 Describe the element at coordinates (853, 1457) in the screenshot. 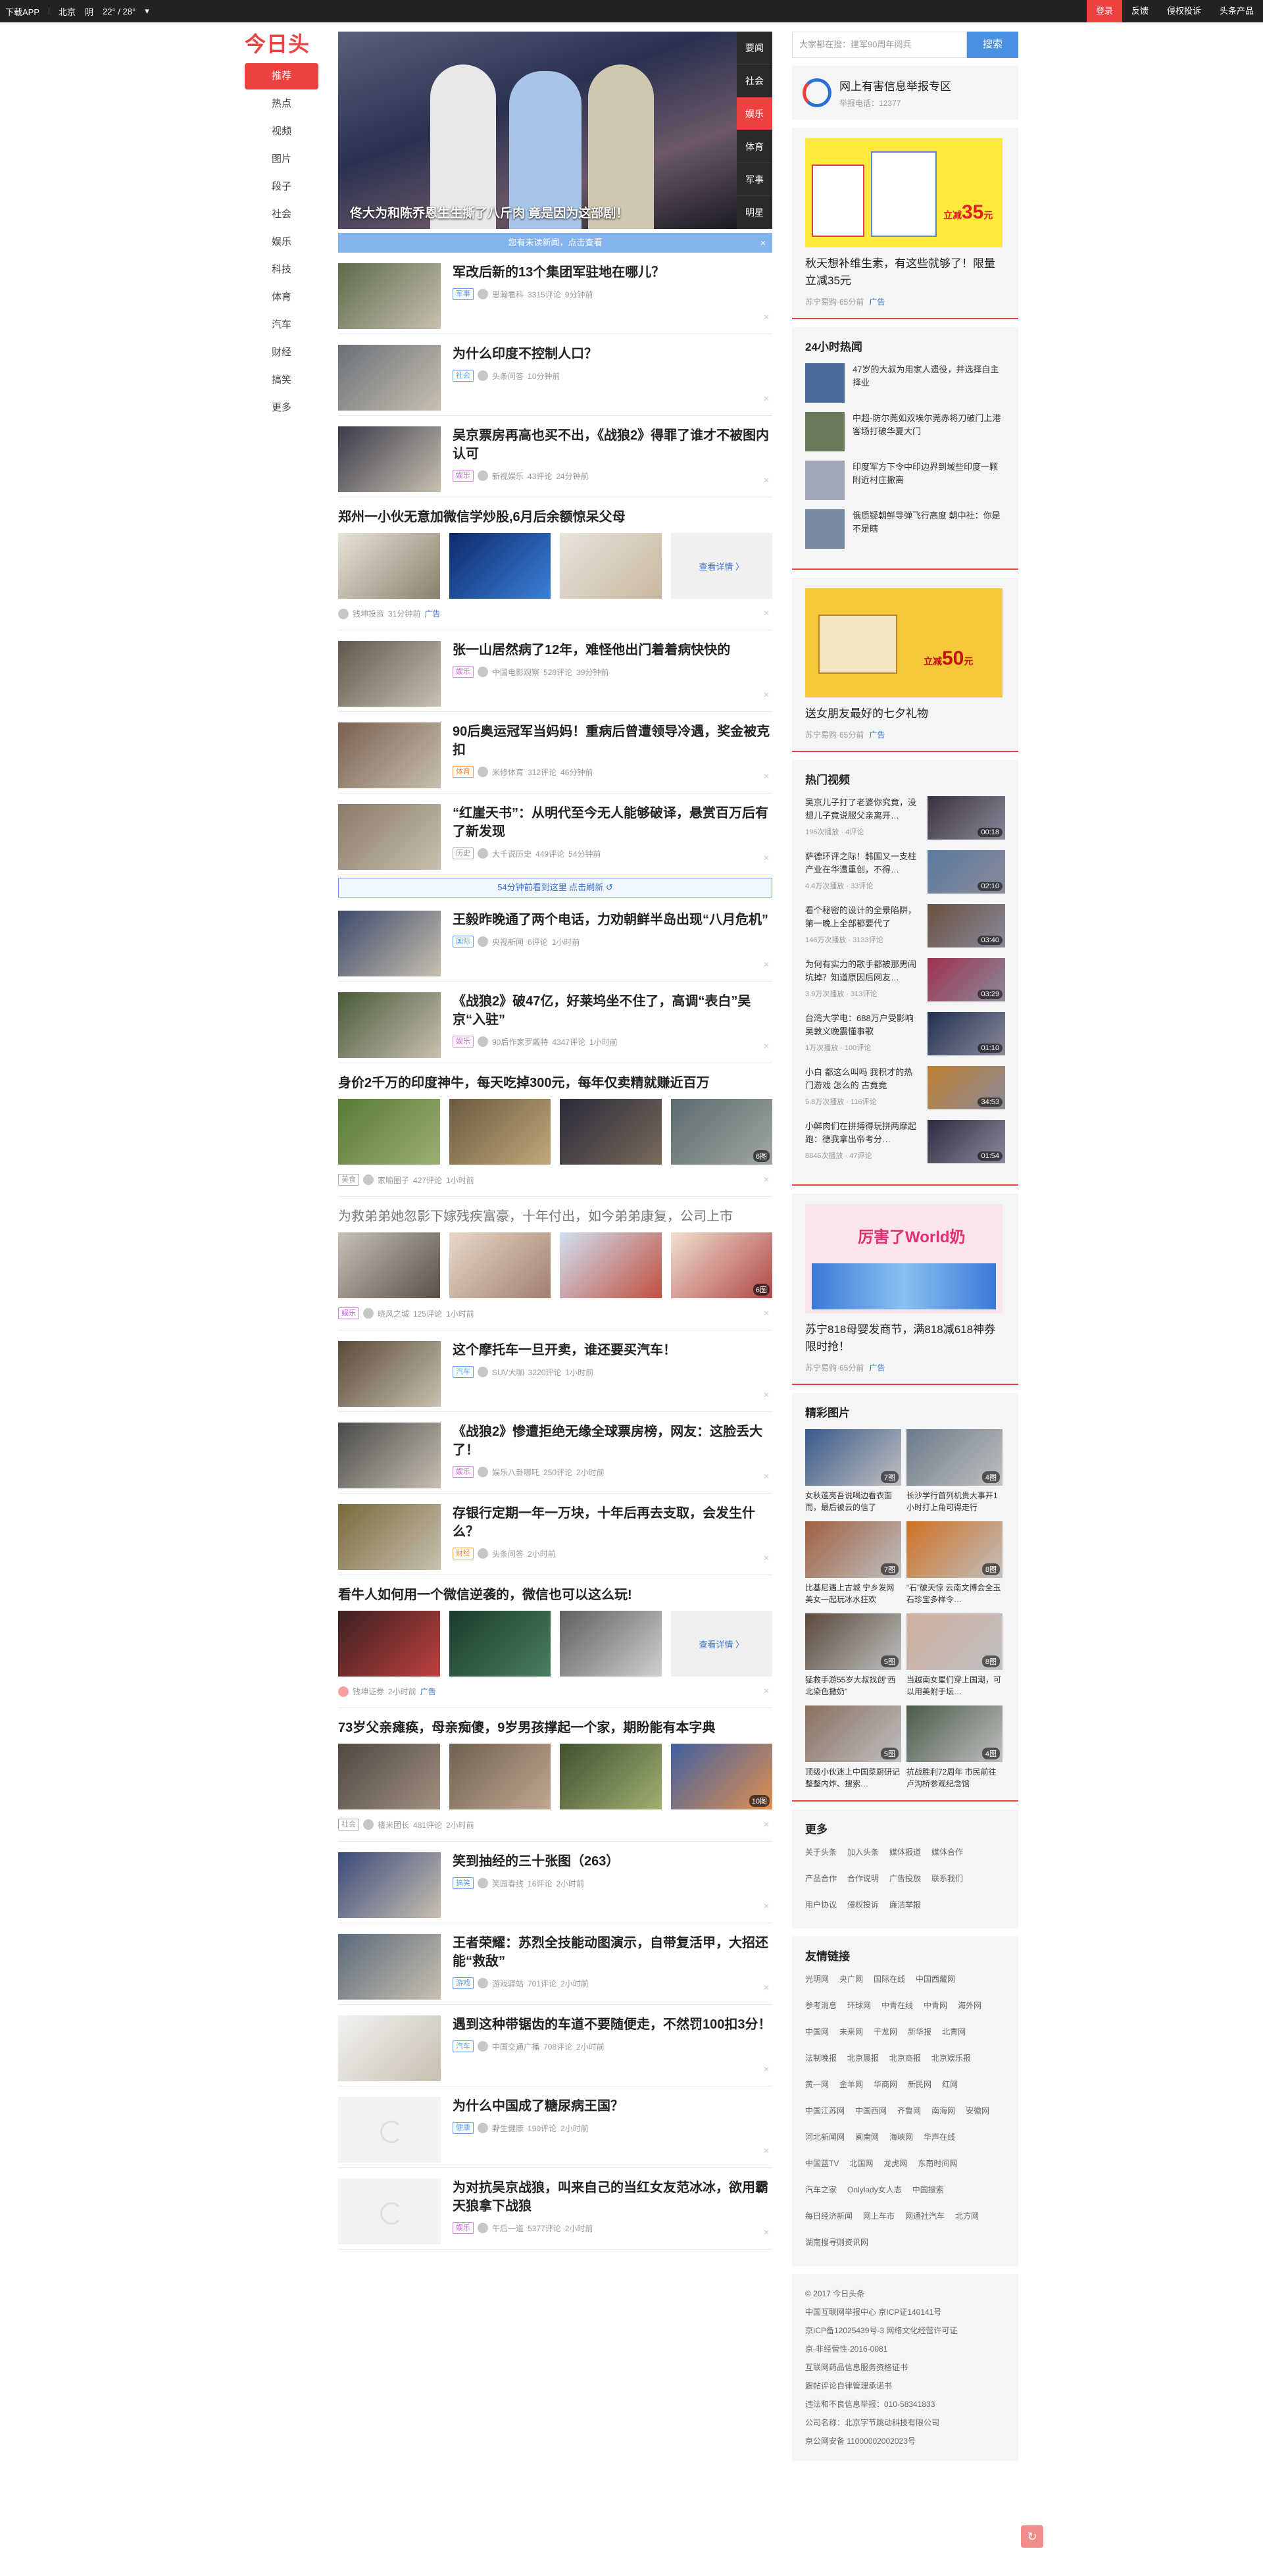

I see `picture-image: 7图` at that location.